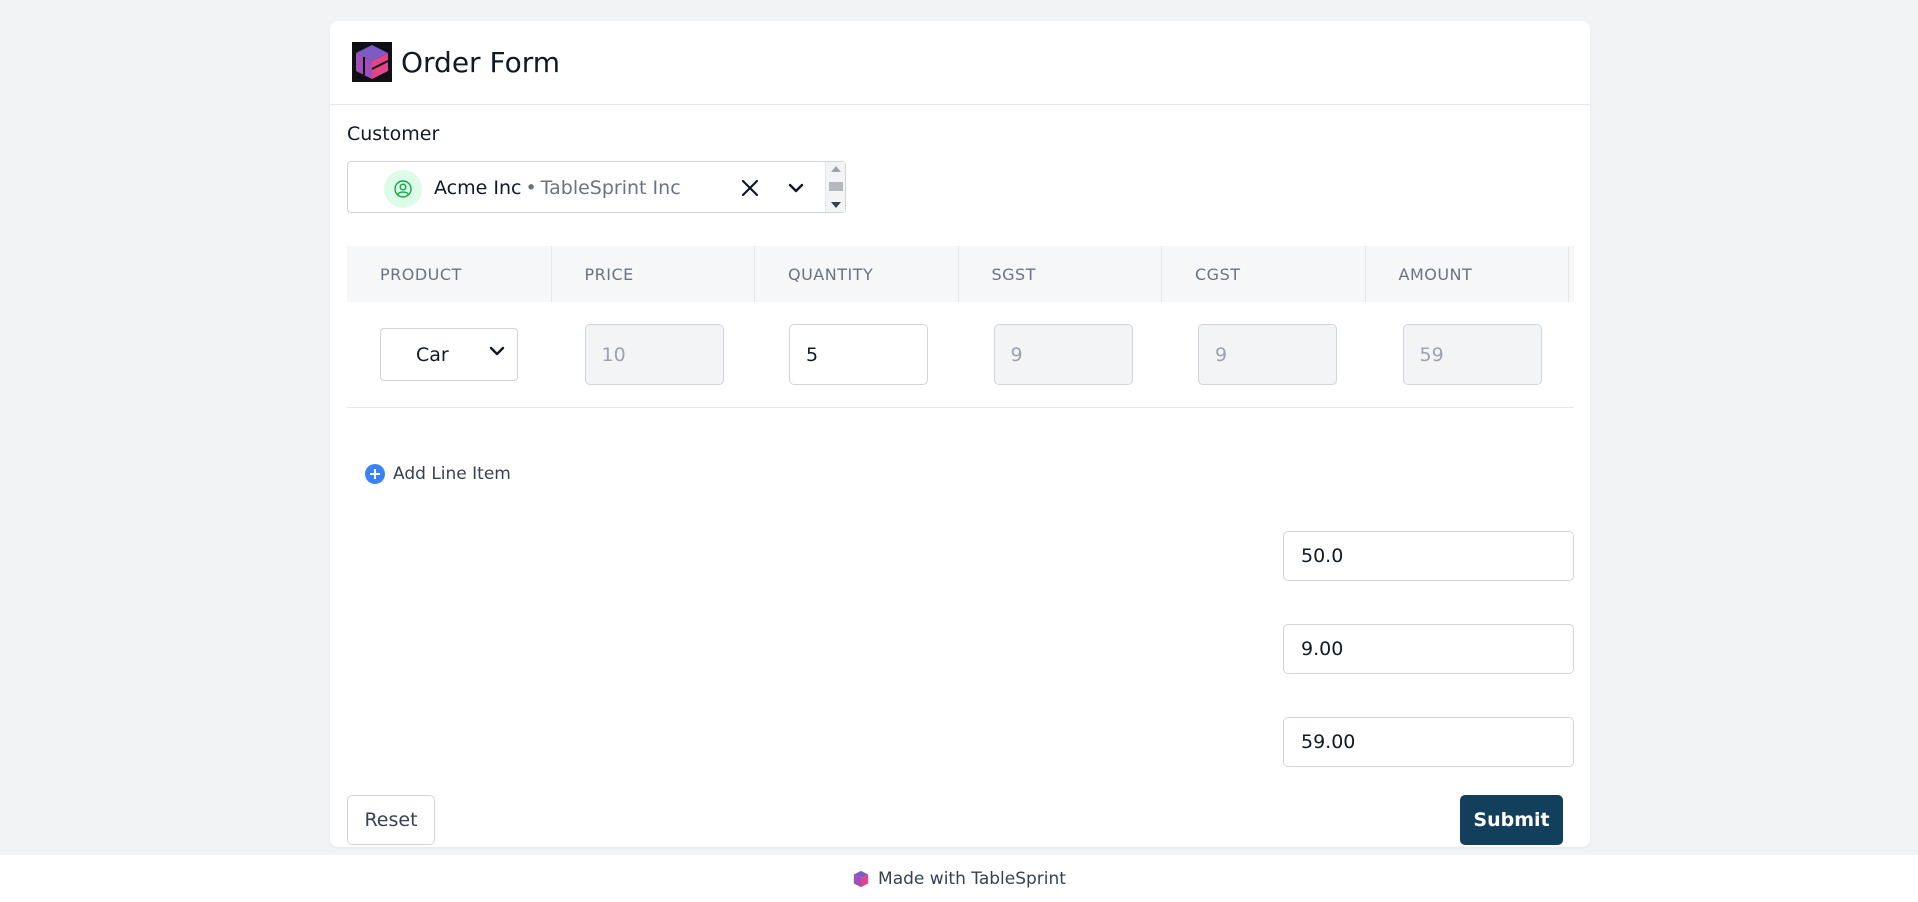 This screenshot has height=902, width=1918. Describe the element at coordinates (1466, 274) in the screenshot. I see `column-header-amount: AMOUNT` at that location.